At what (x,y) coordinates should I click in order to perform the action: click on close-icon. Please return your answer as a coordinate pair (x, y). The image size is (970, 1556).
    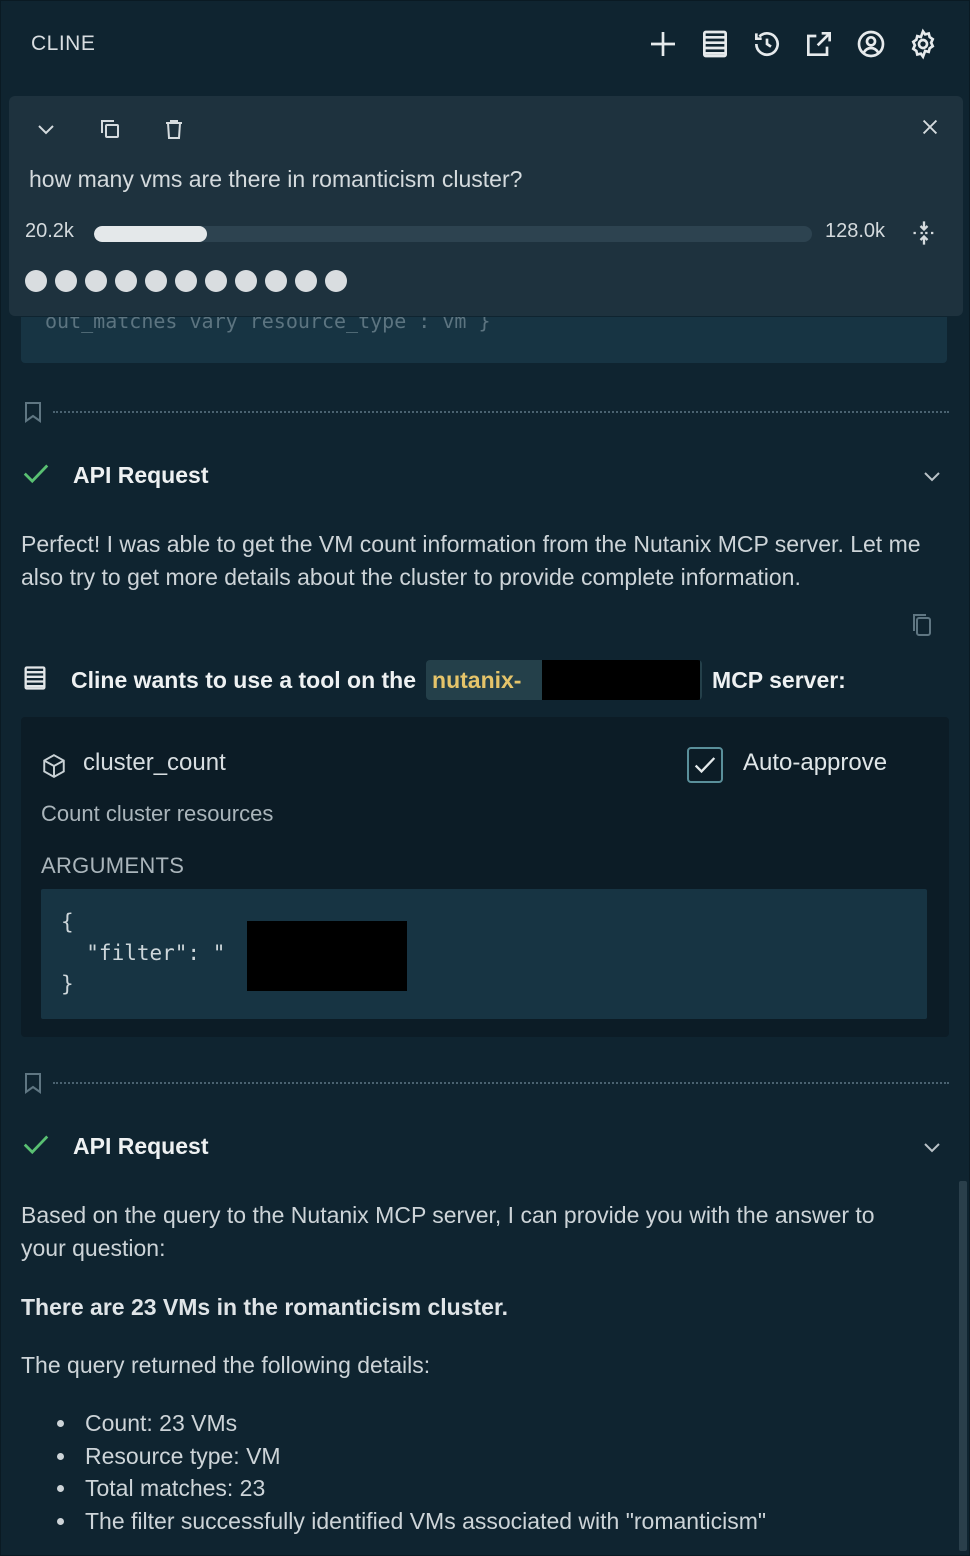
    Looking at the image, I should click on (930, 127).